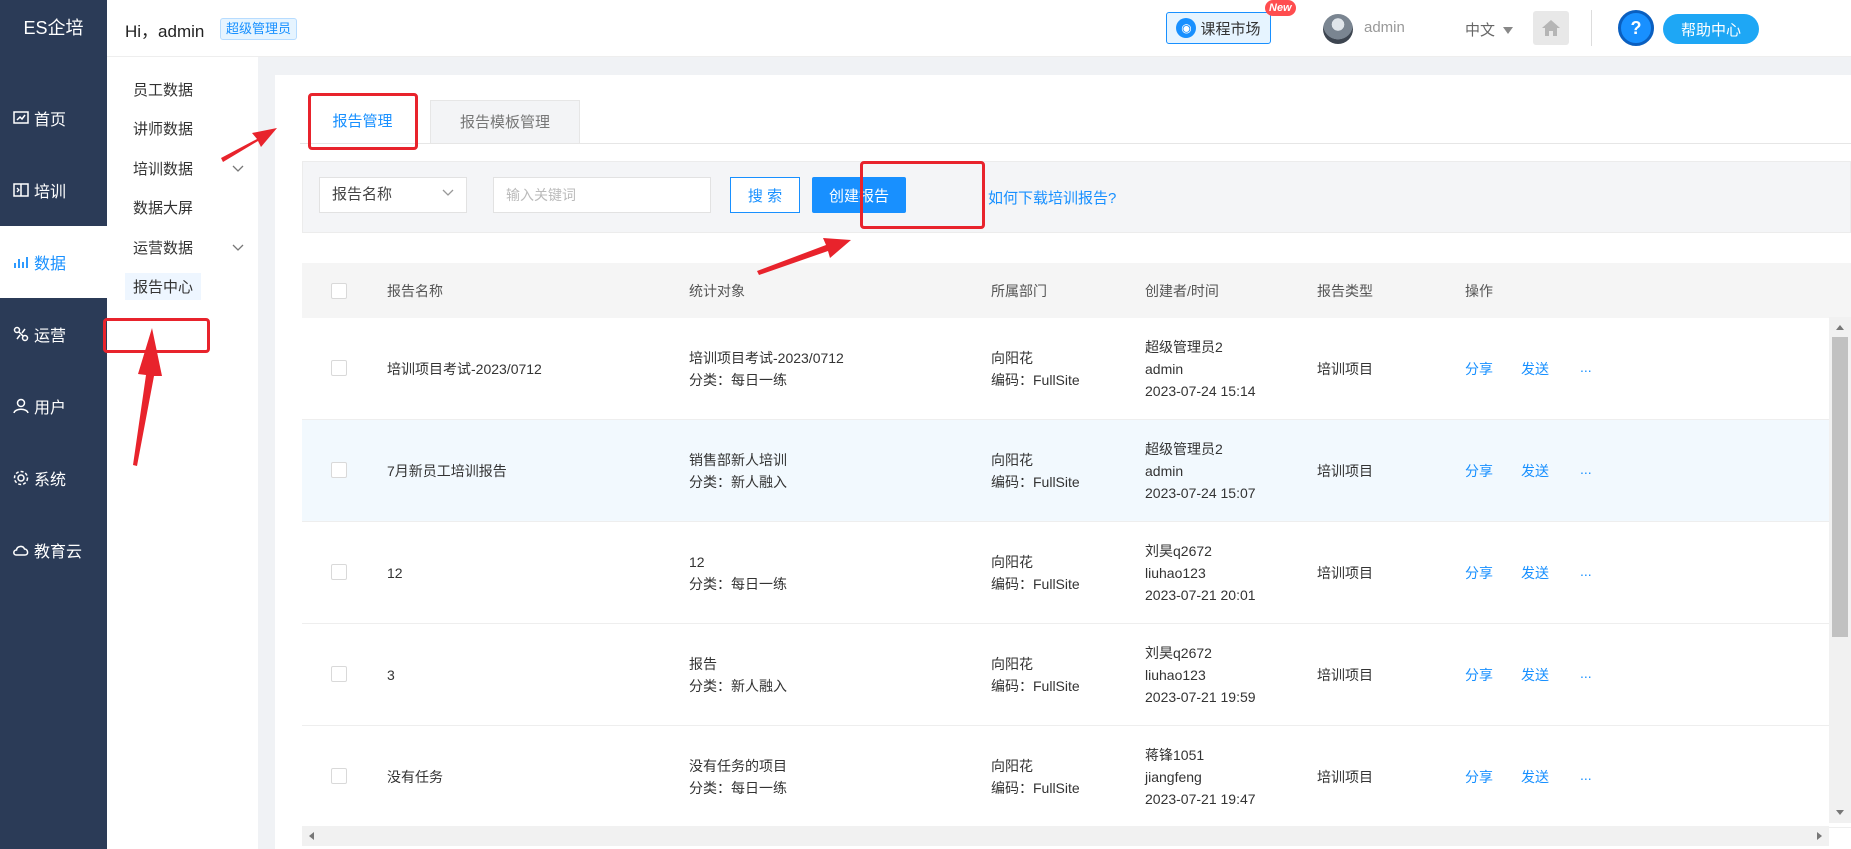 The width and height of the screenshot is (1851, 849). I want to click on language-label: 中文, so click(1480, 30).